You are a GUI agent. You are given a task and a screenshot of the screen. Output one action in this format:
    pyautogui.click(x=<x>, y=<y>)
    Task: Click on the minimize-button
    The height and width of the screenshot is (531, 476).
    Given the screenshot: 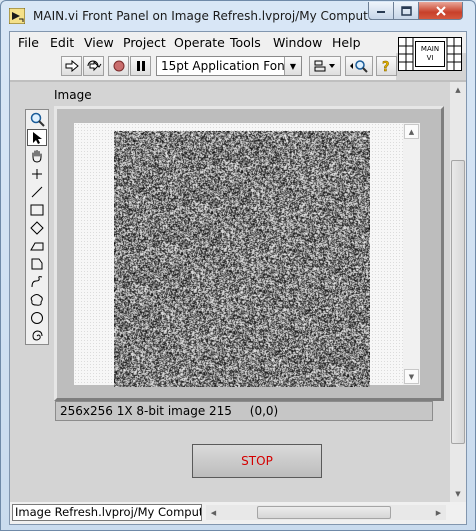 What is the action you would take?
    pyautogui.click(x=381, y=11)
    